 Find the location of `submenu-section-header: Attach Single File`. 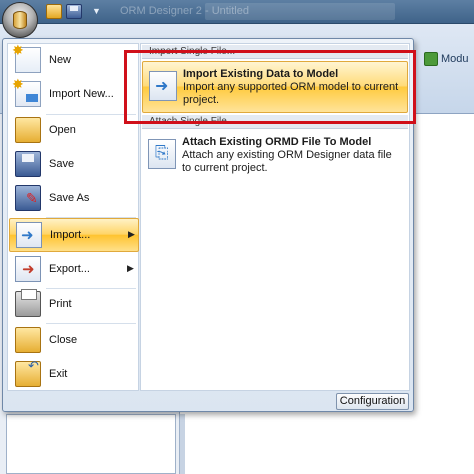

submenu-section-header: Attach Single File is located at coordinates (275, 122).